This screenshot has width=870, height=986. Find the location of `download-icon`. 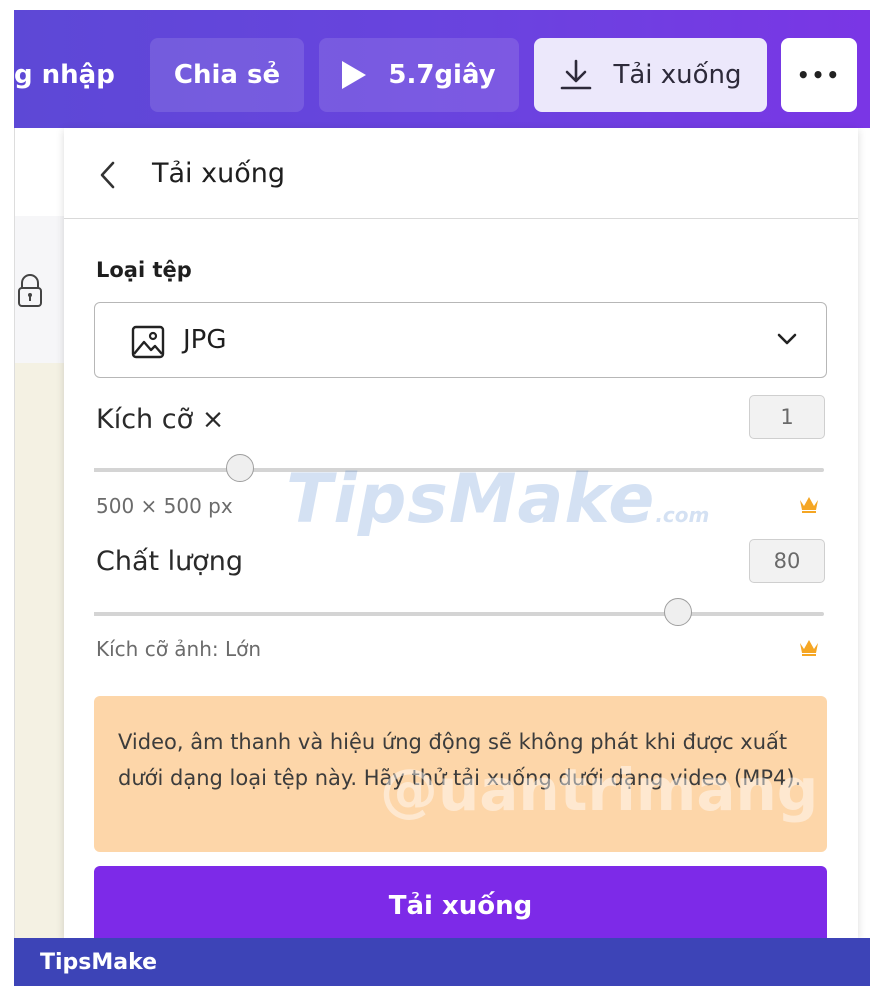

download-icon is located at coordinates (576, 74).